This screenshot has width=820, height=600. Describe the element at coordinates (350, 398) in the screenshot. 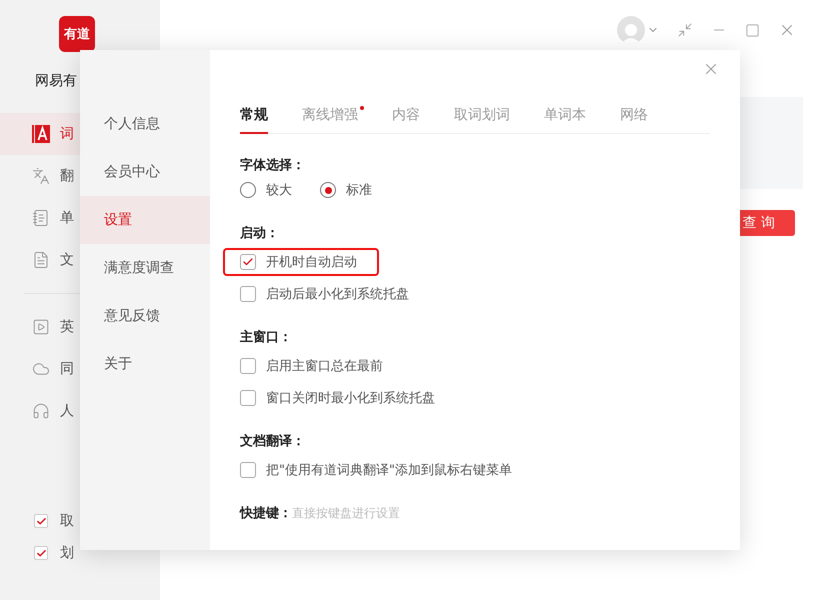

I see `option-label: 窗口关闭时最小化到系统托盘` at that location.